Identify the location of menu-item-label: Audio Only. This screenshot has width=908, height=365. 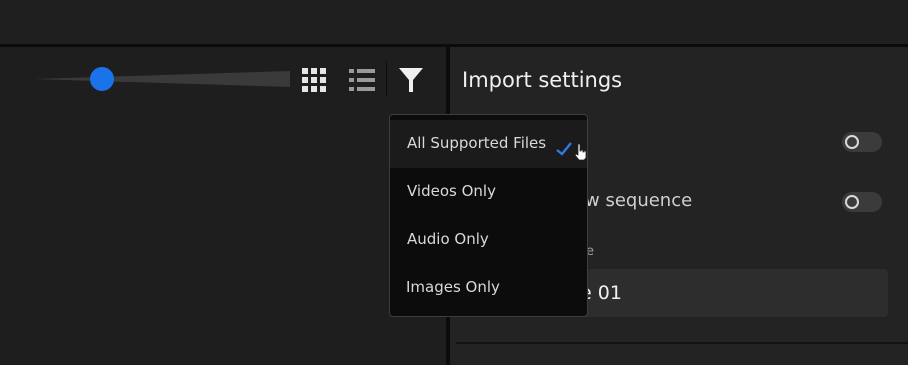
(448, 239).